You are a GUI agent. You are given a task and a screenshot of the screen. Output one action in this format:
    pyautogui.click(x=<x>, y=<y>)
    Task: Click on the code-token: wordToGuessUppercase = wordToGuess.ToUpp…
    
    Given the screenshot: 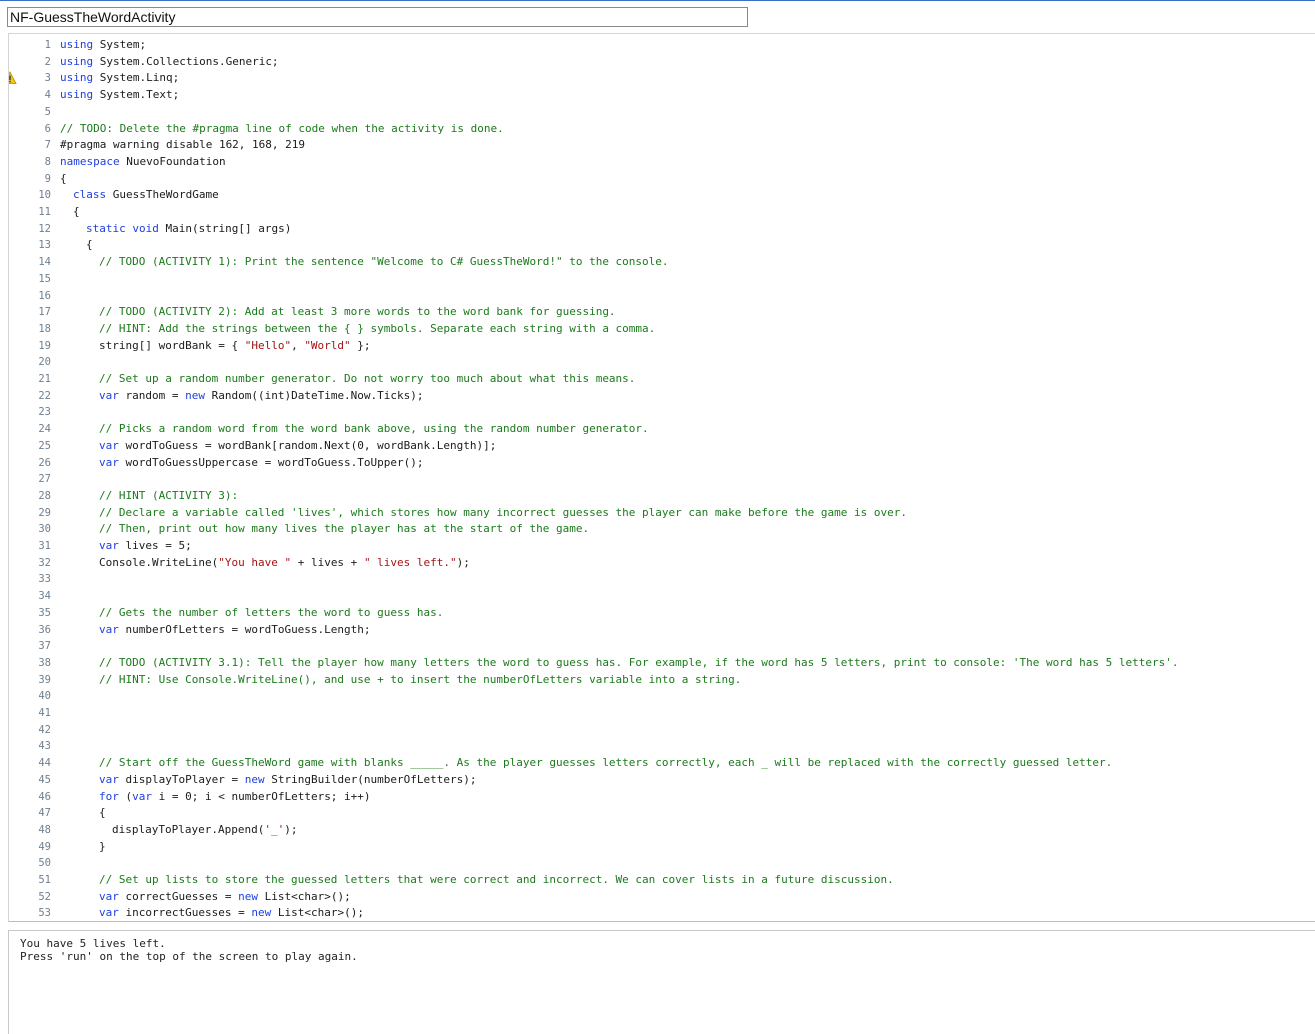 What is the action you would take?
    pyautogui.click(x=274, y=462)
    